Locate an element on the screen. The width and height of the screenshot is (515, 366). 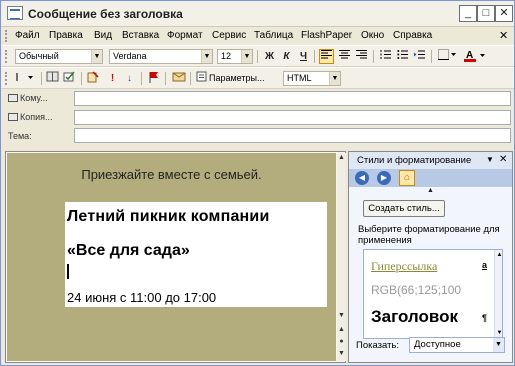
underline-button: Ч is located at coordinates (303, 56).